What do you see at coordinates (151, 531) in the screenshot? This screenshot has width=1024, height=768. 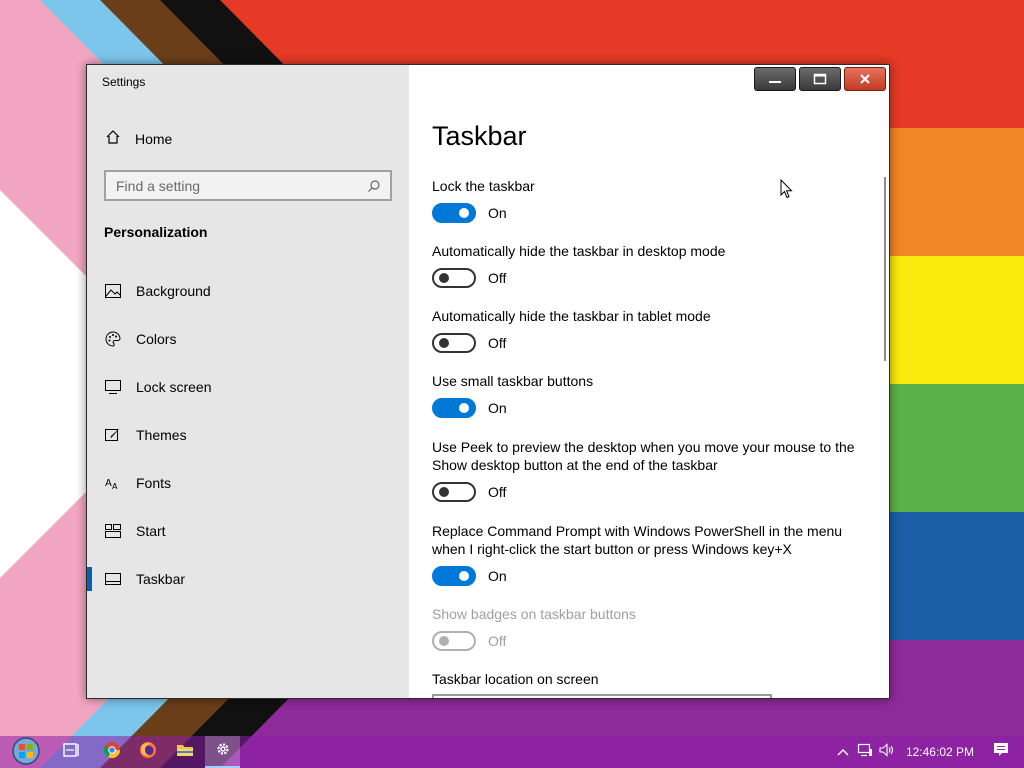 I see `sidebar-item-label: Start` at bounding box center [151, 531].